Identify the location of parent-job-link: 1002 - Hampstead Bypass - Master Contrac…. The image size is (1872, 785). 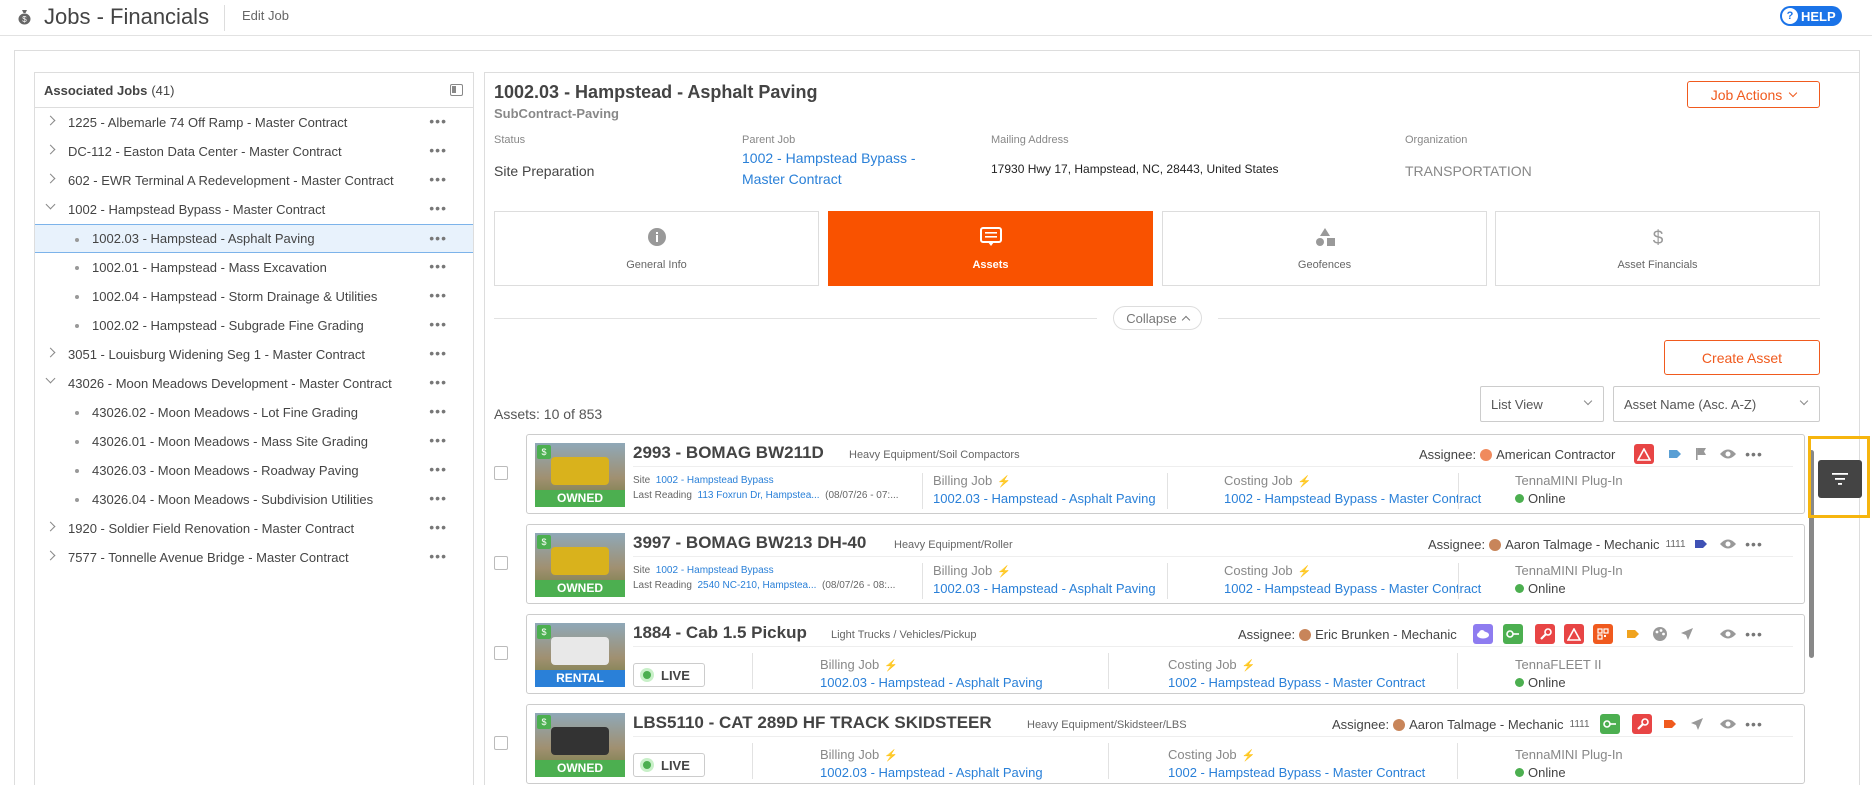
(837, 169).